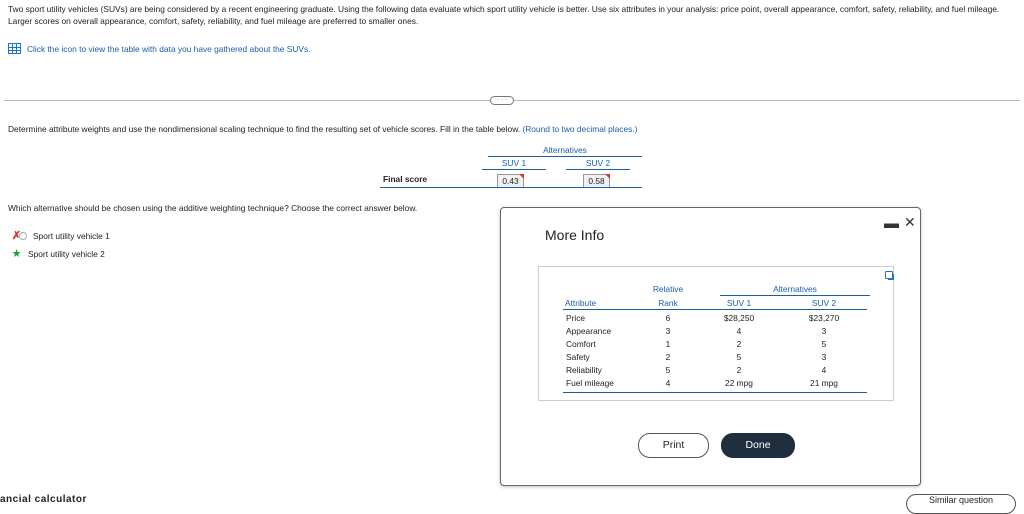 This screenshot has width=1024, height=514. Describe the element at coordinates (71, 236) in the screenshot. I see `option-label: Sport utility vehicle 1` at that location.